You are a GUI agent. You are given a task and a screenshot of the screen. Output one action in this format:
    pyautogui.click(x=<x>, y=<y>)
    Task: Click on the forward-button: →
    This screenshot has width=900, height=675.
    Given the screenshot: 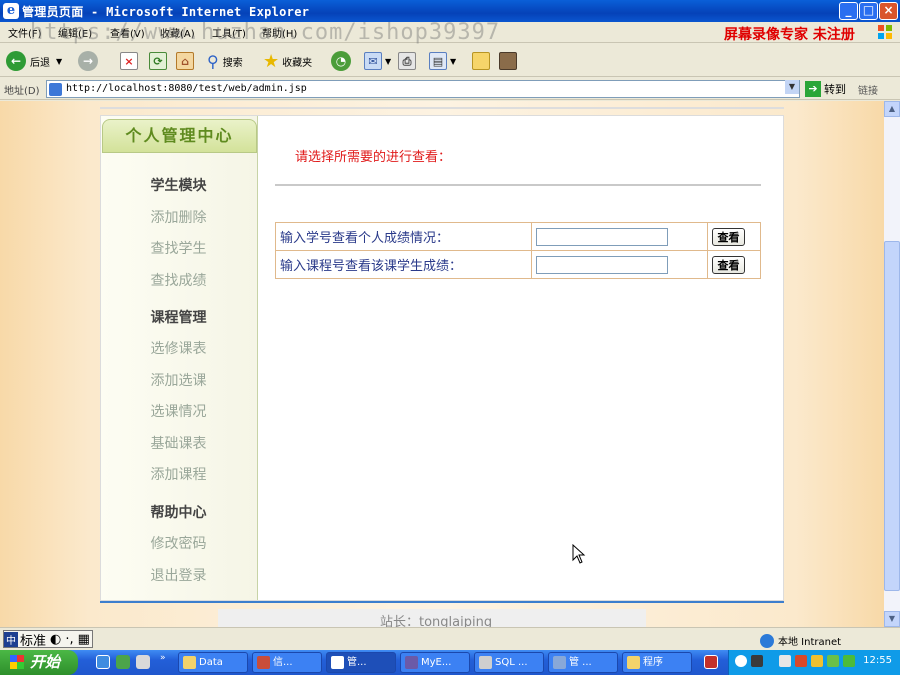 What is the action you would take?
    pyautogui.click(x=88, y=61)
    